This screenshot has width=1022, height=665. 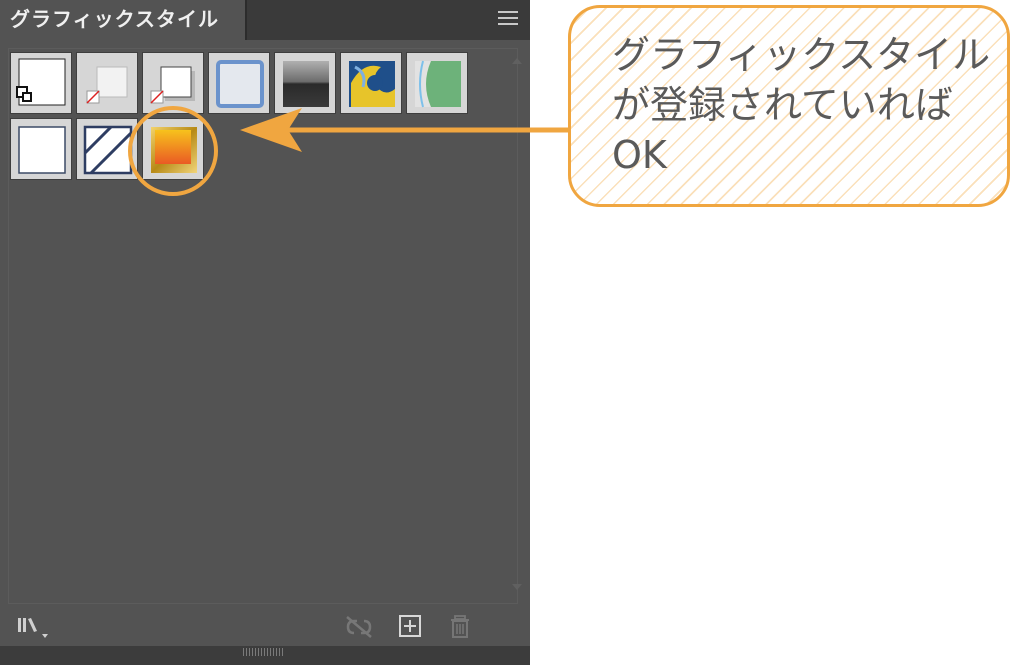 I want to click on scroll-down-arrow-icon, so click(x=517, y=587).